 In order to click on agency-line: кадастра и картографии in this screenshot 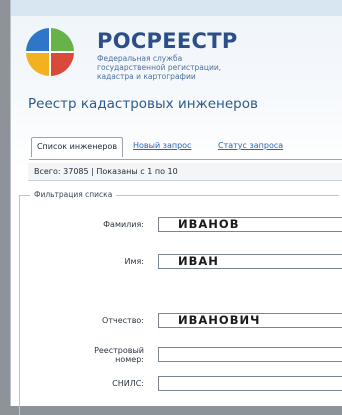, I will do `click(146, 76)`.